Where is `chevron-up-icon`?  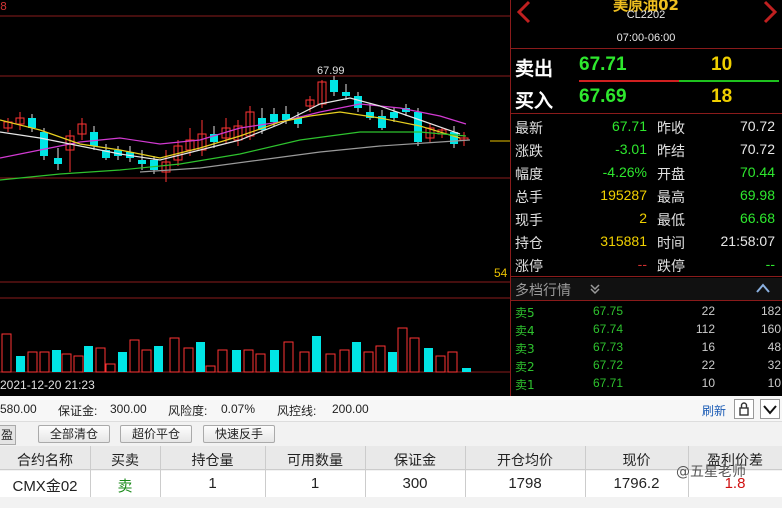 chevron-up-icon is located at coordinates (763, 288).